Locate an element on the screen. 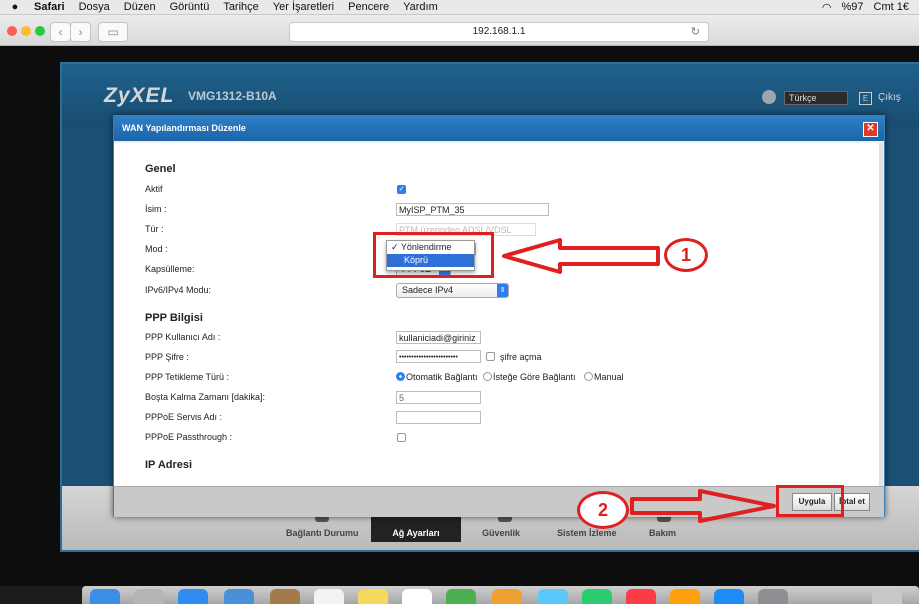 This screenshot has width=919, height=604. logout-icon: E is located at coordinates (865, 98).